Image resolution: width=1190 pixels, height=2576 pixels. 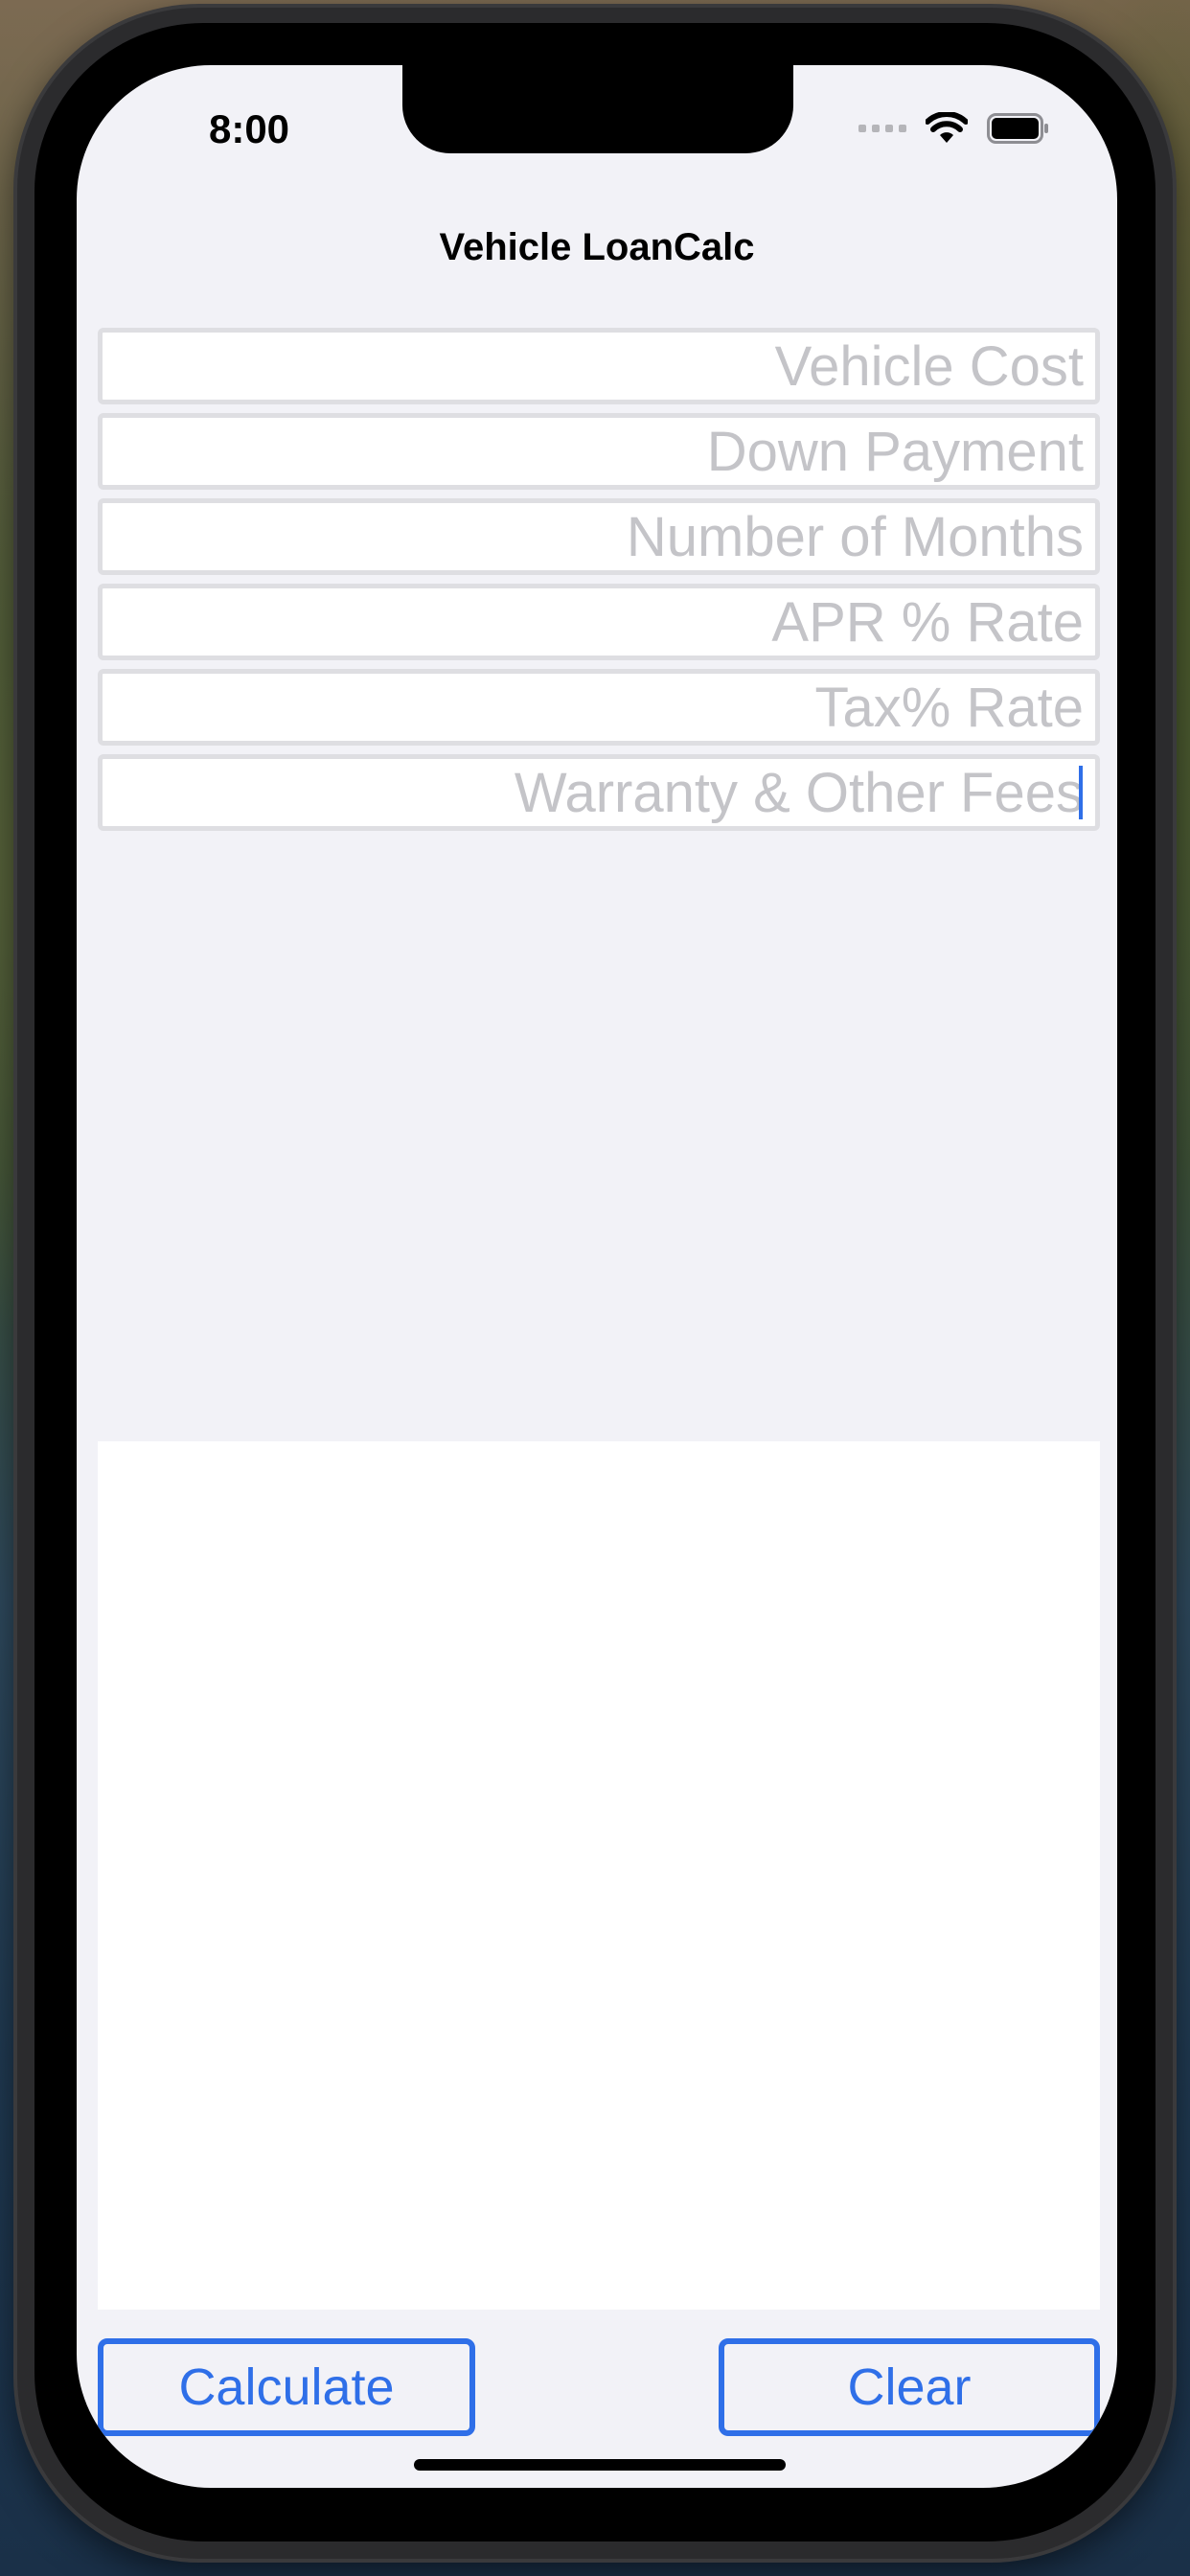 What do you see at coordinates (600, 2465) in the screenshot?
I see `home-indicator` at bounding box center [600, 2465].